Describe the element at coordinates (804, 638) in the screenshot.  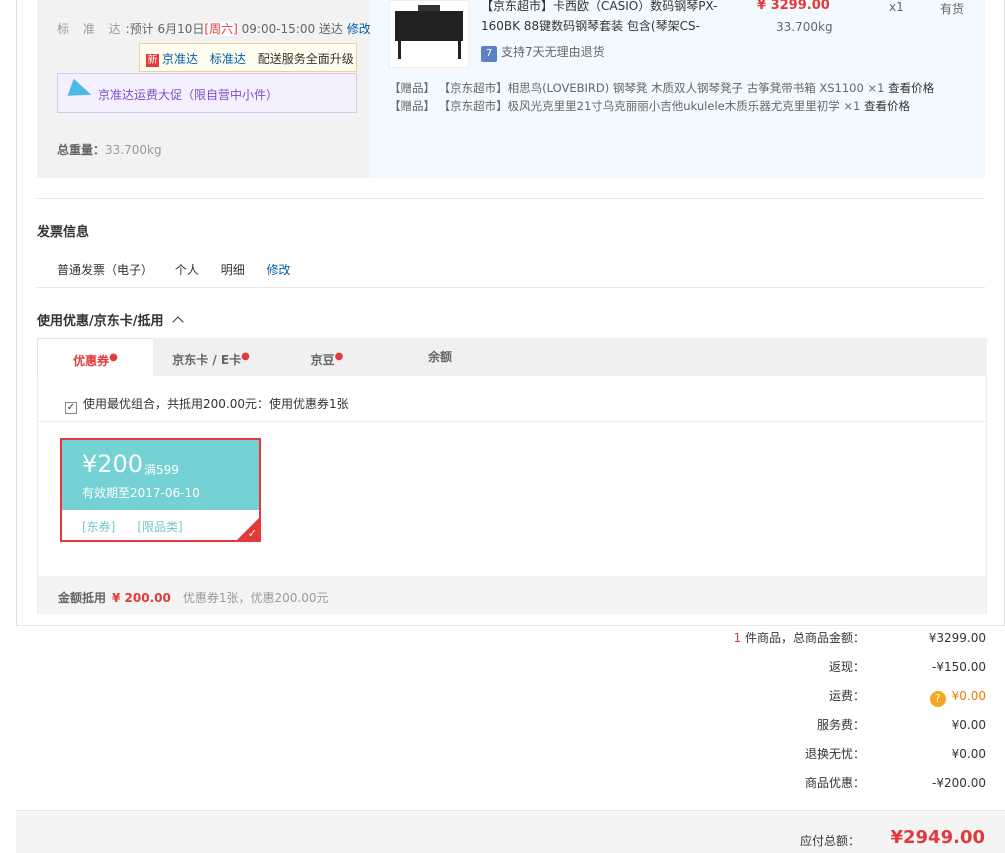
I see `items-text: 件商品，总商品金额：` at that location.